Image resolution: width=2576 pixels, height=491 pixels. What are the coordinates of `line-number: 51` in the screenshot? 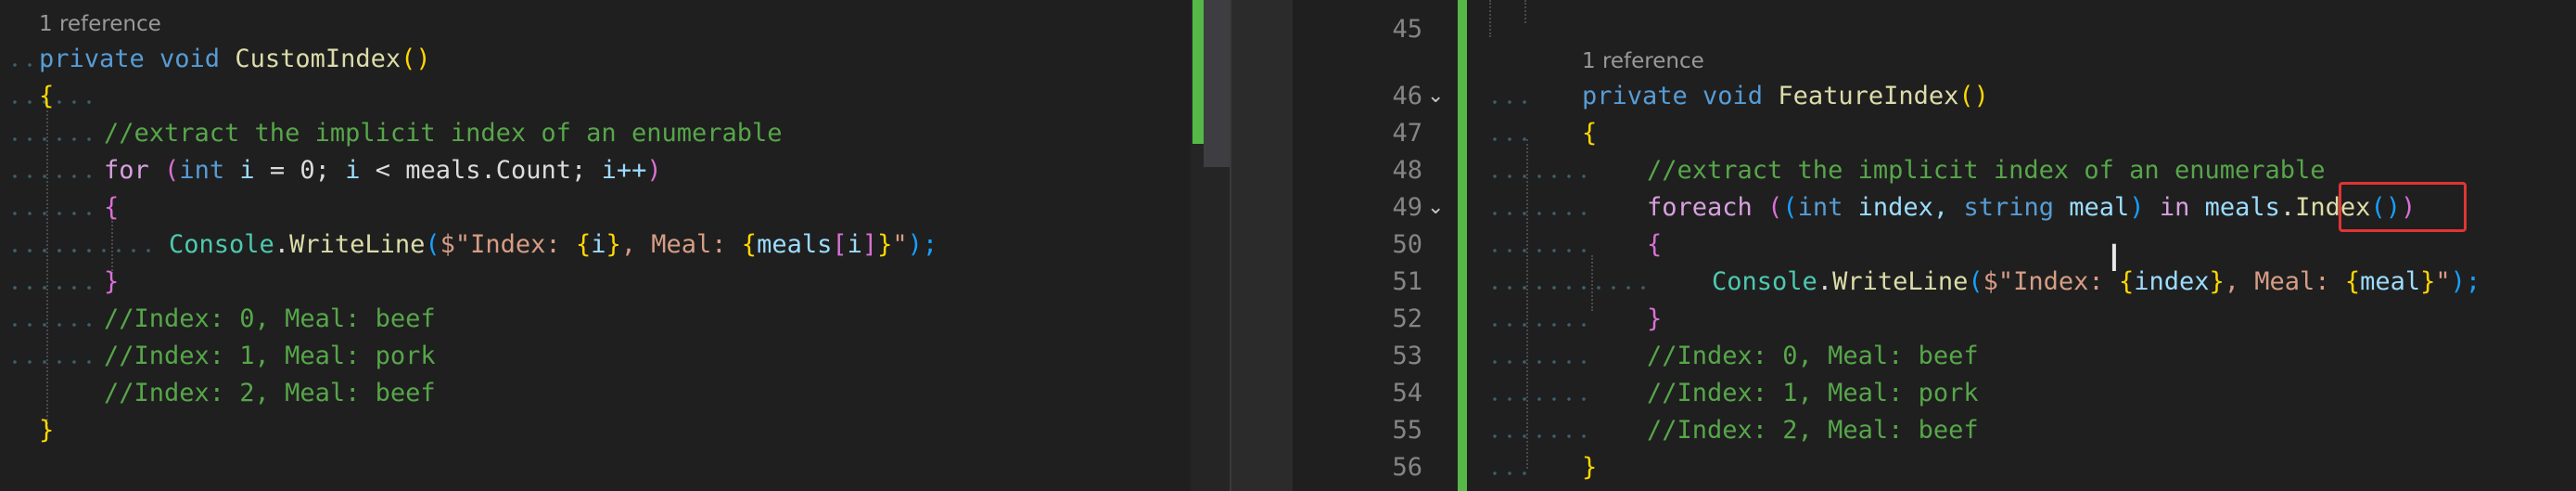 It's located at (1407, 281).